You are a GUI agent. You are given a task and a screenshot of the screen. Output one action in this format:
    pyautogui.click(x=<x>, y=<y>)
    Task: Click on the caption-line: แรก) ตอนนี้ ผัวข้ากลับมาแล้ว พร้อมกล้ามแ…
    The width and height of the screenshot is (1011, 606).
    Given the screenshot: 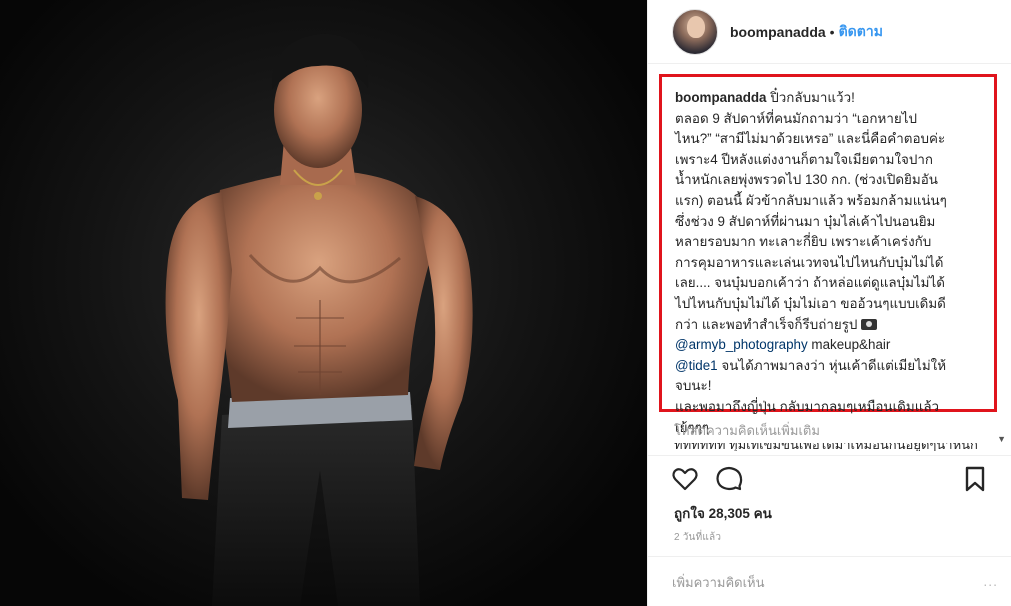 What is the action you would take?
    pyautogui.click(x=811, y=200)
    